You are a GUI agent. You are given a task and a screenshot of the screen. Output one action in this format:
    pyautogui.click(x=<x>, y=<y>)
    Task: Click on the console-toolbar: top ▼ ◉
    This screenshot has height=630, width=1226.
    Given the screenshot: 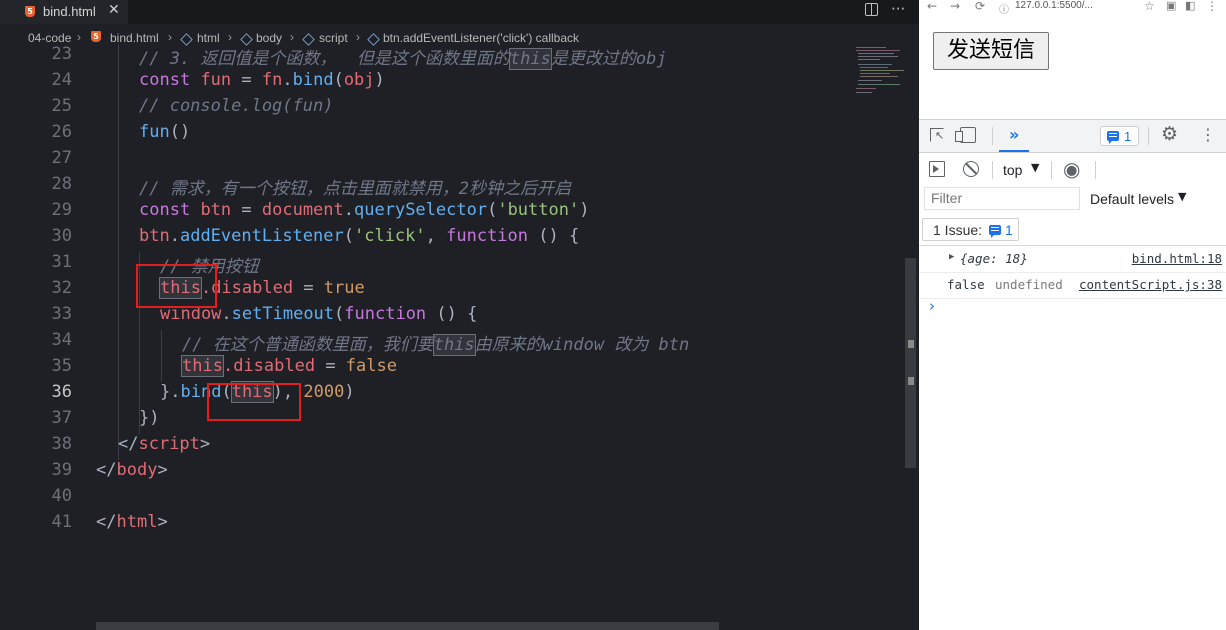 What is the action you would take?
    pyautogui.click(x=1072, y=169)
    